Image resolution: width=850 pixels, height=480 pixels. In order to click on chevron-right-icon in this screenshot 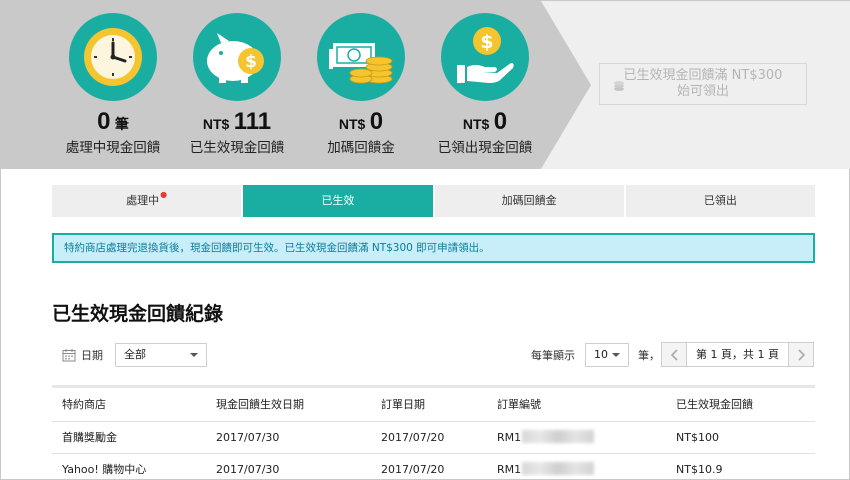, I will do `click(802, 355)`.